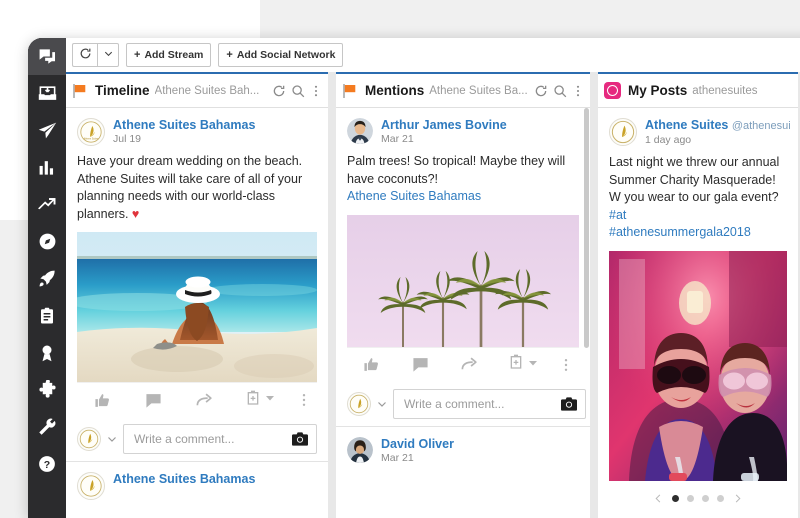 Image resolution: width=800 pixels, height=518 pixels. Describe the element at coordinates (197, 307) in the screenshot. I see `beach-photo` at that location.